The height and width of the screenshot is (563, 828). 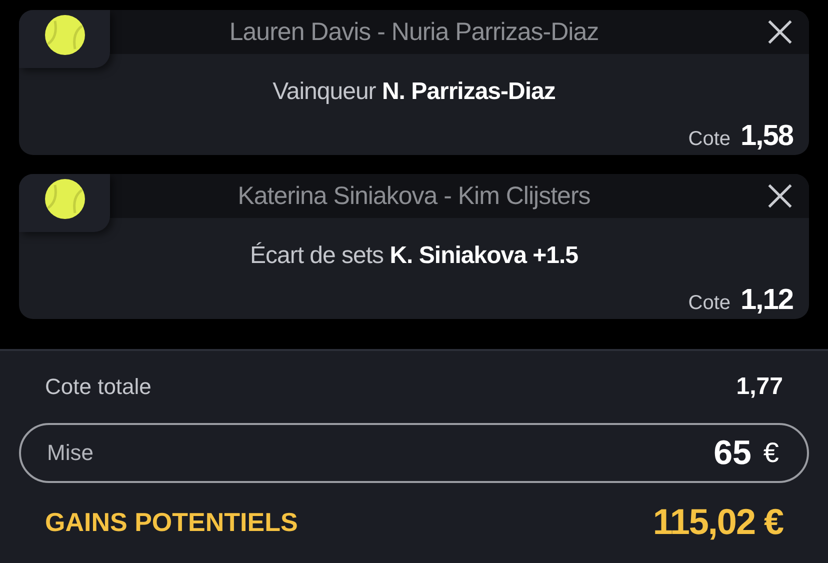 What do you see at coordinates (70, 453) in the screenshot?
I see `stake-label: Mise` at bounding box center [70, 453].